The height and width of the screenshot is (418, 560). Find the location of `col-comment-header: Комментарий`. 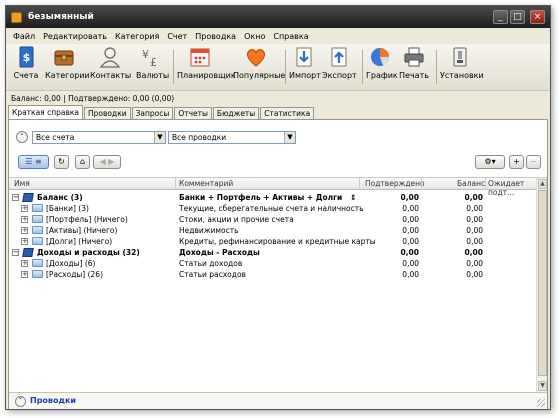

col-comment-header: Комментарий is located at coordinates (206, 183).